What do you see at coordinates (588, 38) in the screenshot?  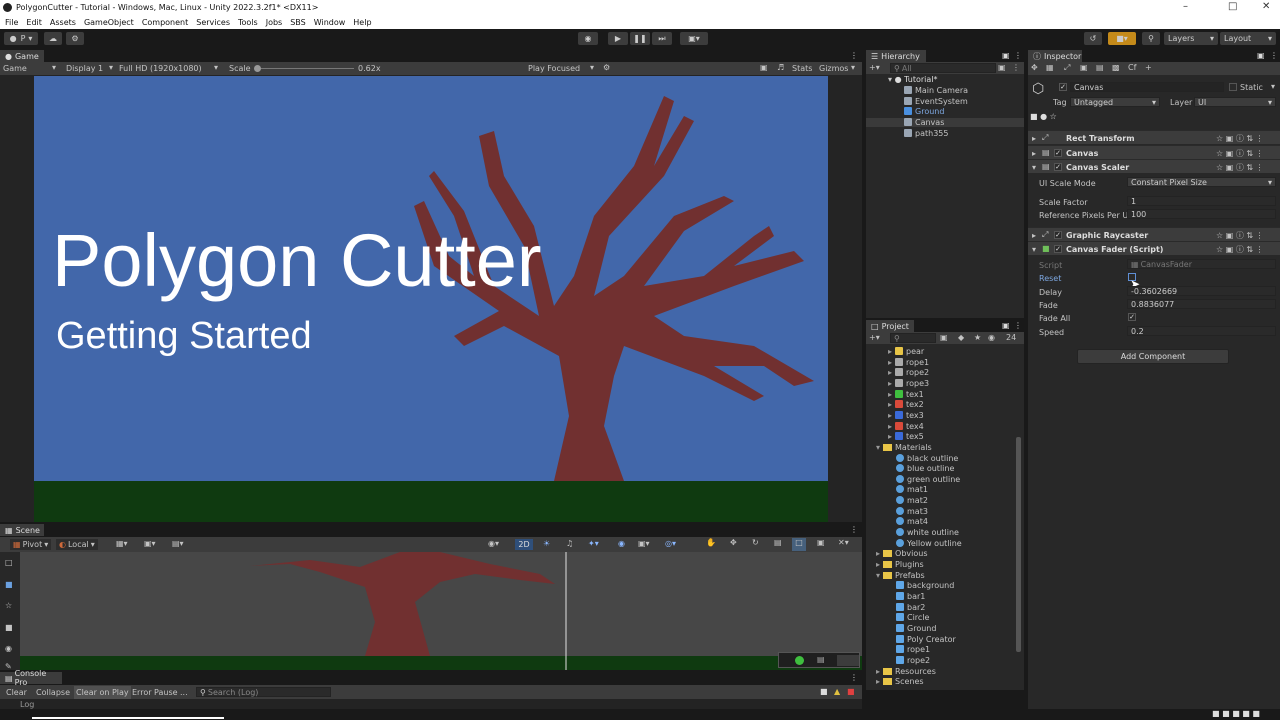 I see `record-icon: ◉` at bounding box center [588, 38].